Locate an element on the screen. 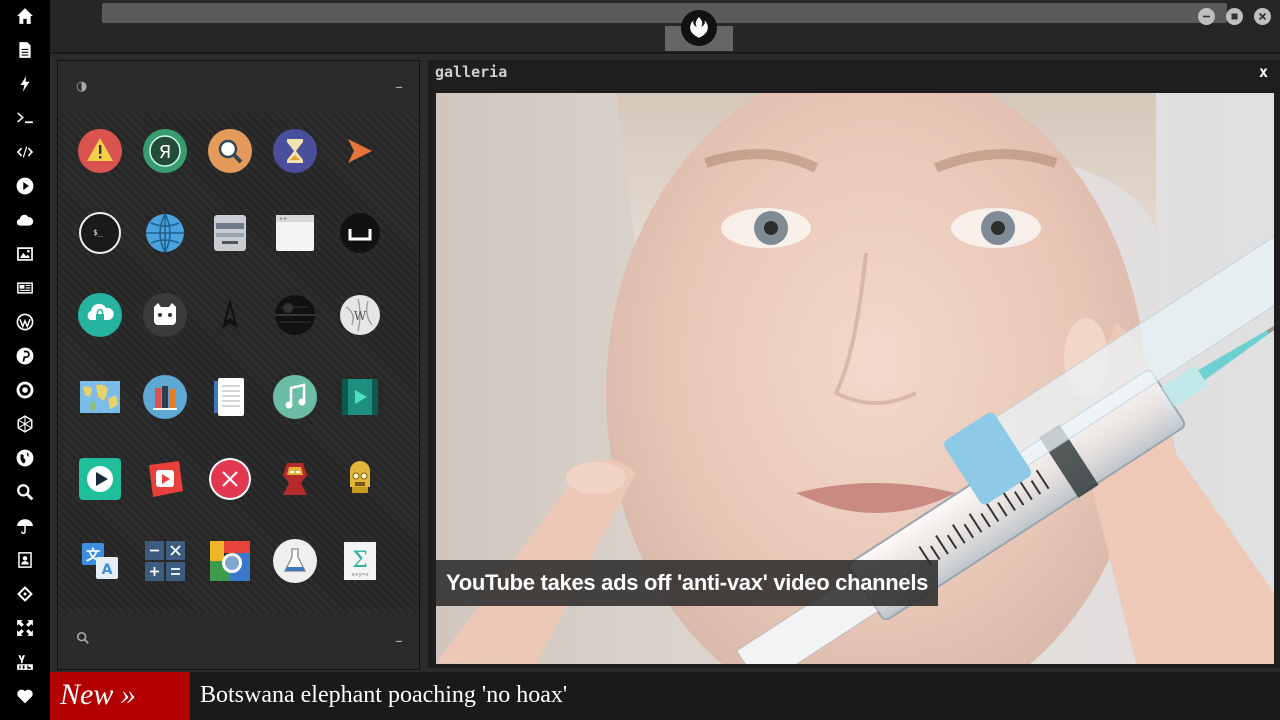 This screenshot has height=720, width=1280. svg-text: Σ is located at coordinates (360, 560).